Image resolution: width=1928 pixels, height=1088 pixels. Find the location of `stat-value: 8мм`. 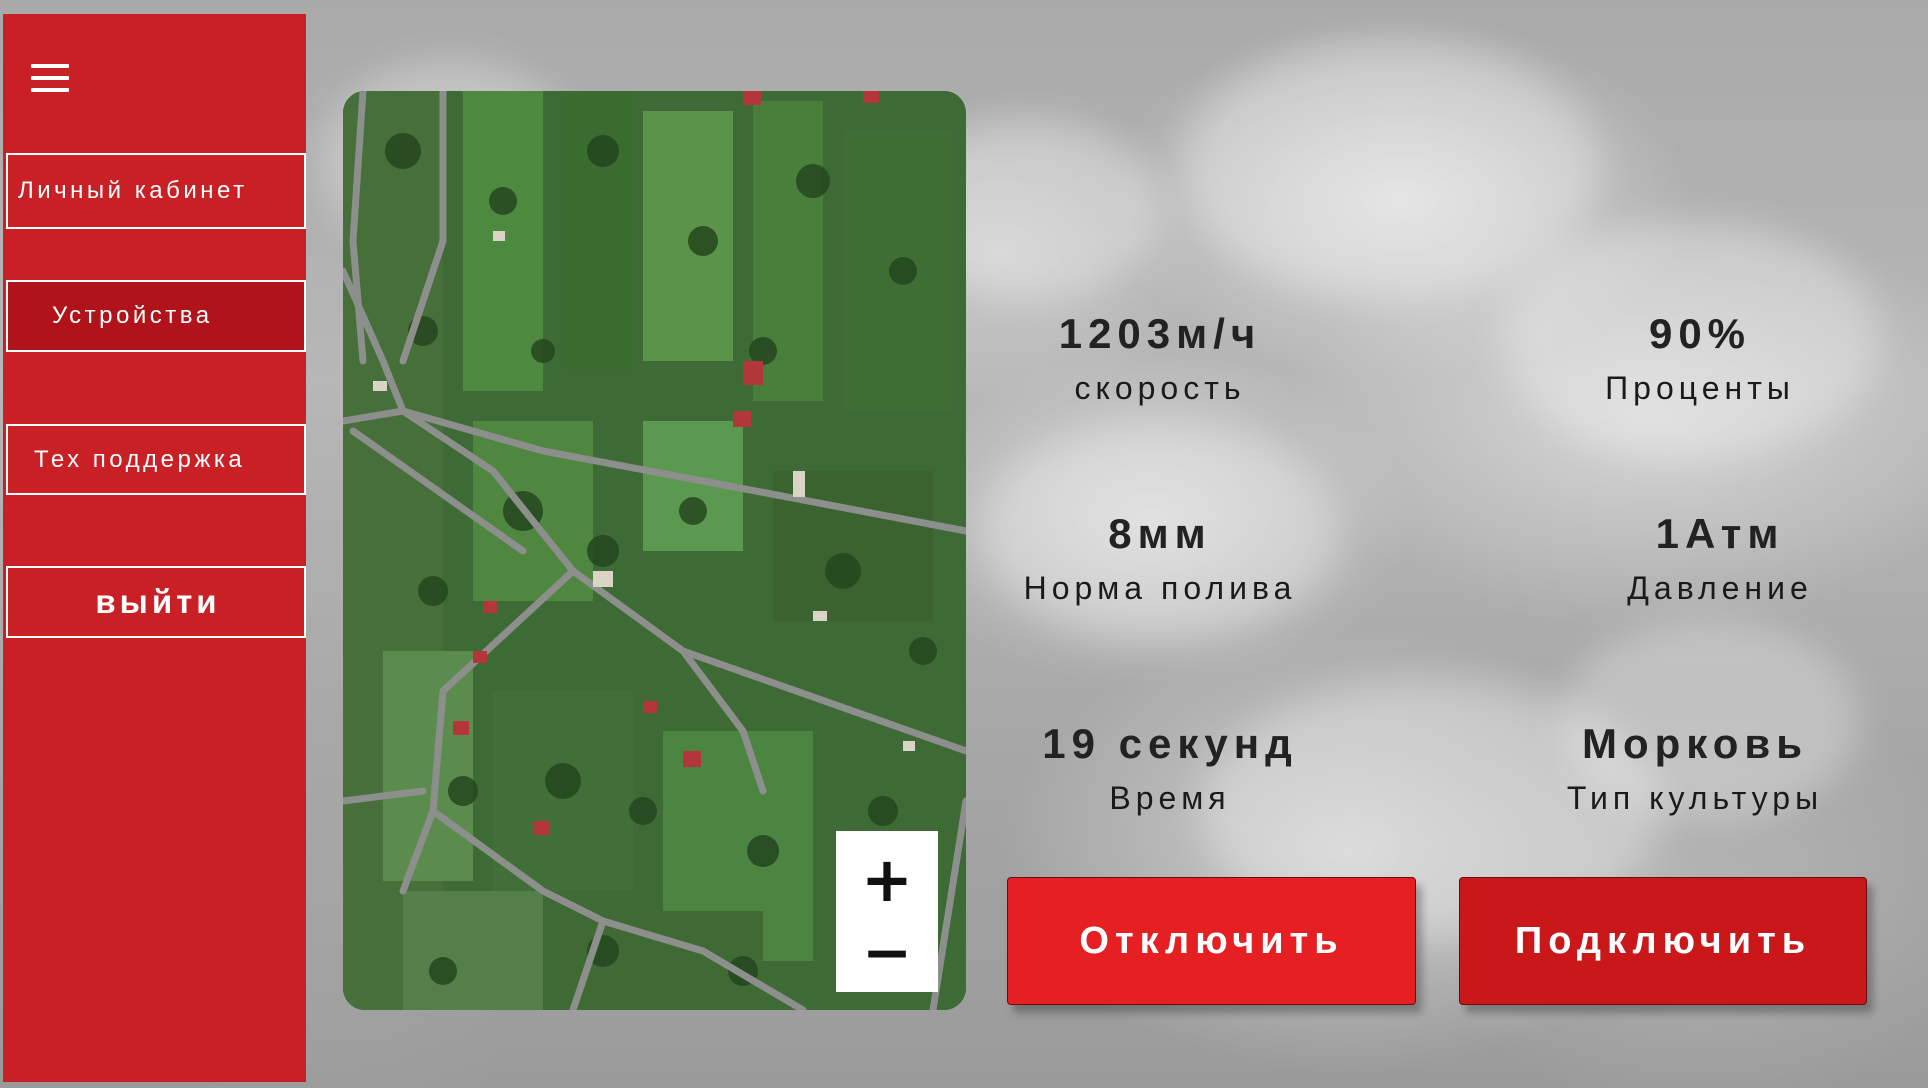

stat-value: 8мм is located at coordinates (1160, 533).